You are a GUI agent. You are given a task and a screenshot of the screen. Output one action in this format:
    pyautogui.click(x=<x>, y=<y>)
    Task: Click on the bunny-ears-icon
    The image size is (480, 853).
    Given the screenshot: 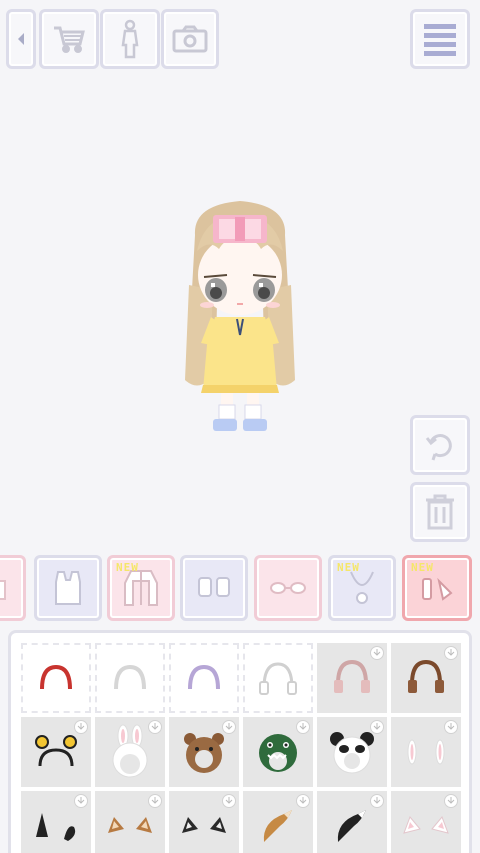 What is the action you would take?
    pyautogui.click(x=426, y=752)
    